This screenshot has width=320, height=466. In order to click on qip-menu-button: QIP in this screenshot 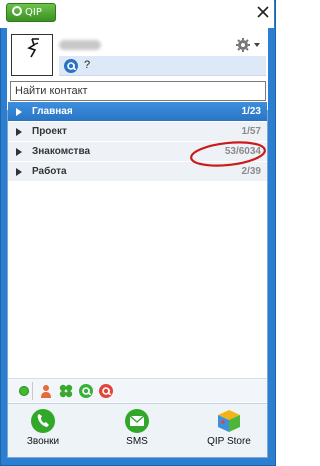, I will do `click(31, 12)`.